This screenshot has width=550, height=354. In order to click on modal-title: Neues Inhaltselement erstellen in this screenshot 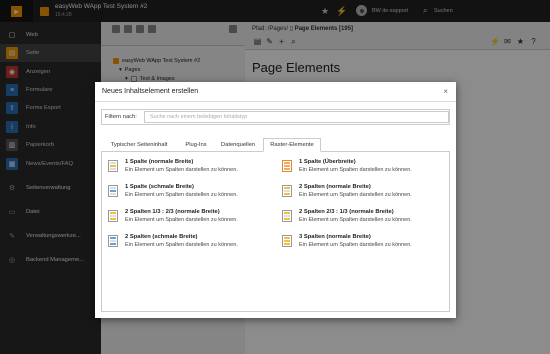, I will do `click(150, 91)`.